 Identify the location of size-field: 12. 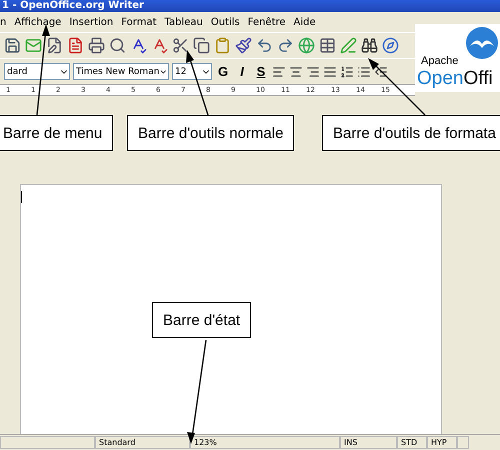
(192, 71).